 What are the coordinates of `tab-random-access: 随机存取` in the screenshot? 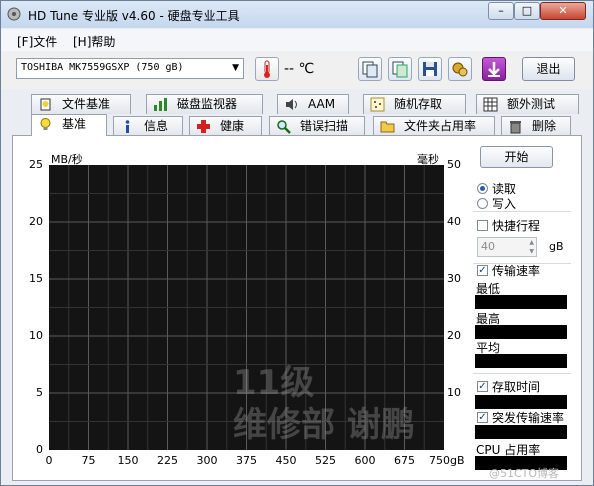 It's located at (414, 104).